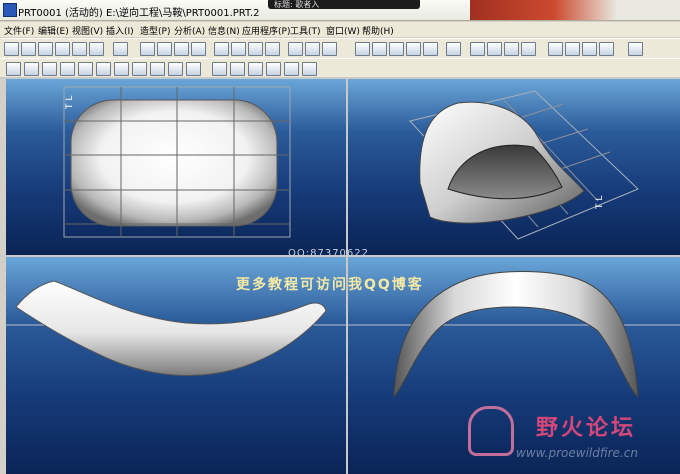 This screenshot has width=680, height=474. What do you see at coordinates (606, 49) in the screenshot?
I see `coordinate-system-icon` at bounding box center [606, 49].